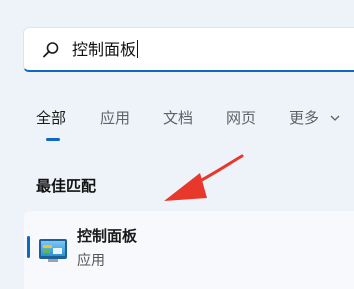 The image size is (354, 289). I want to click on tab-more: 更多, so click(304, 118).